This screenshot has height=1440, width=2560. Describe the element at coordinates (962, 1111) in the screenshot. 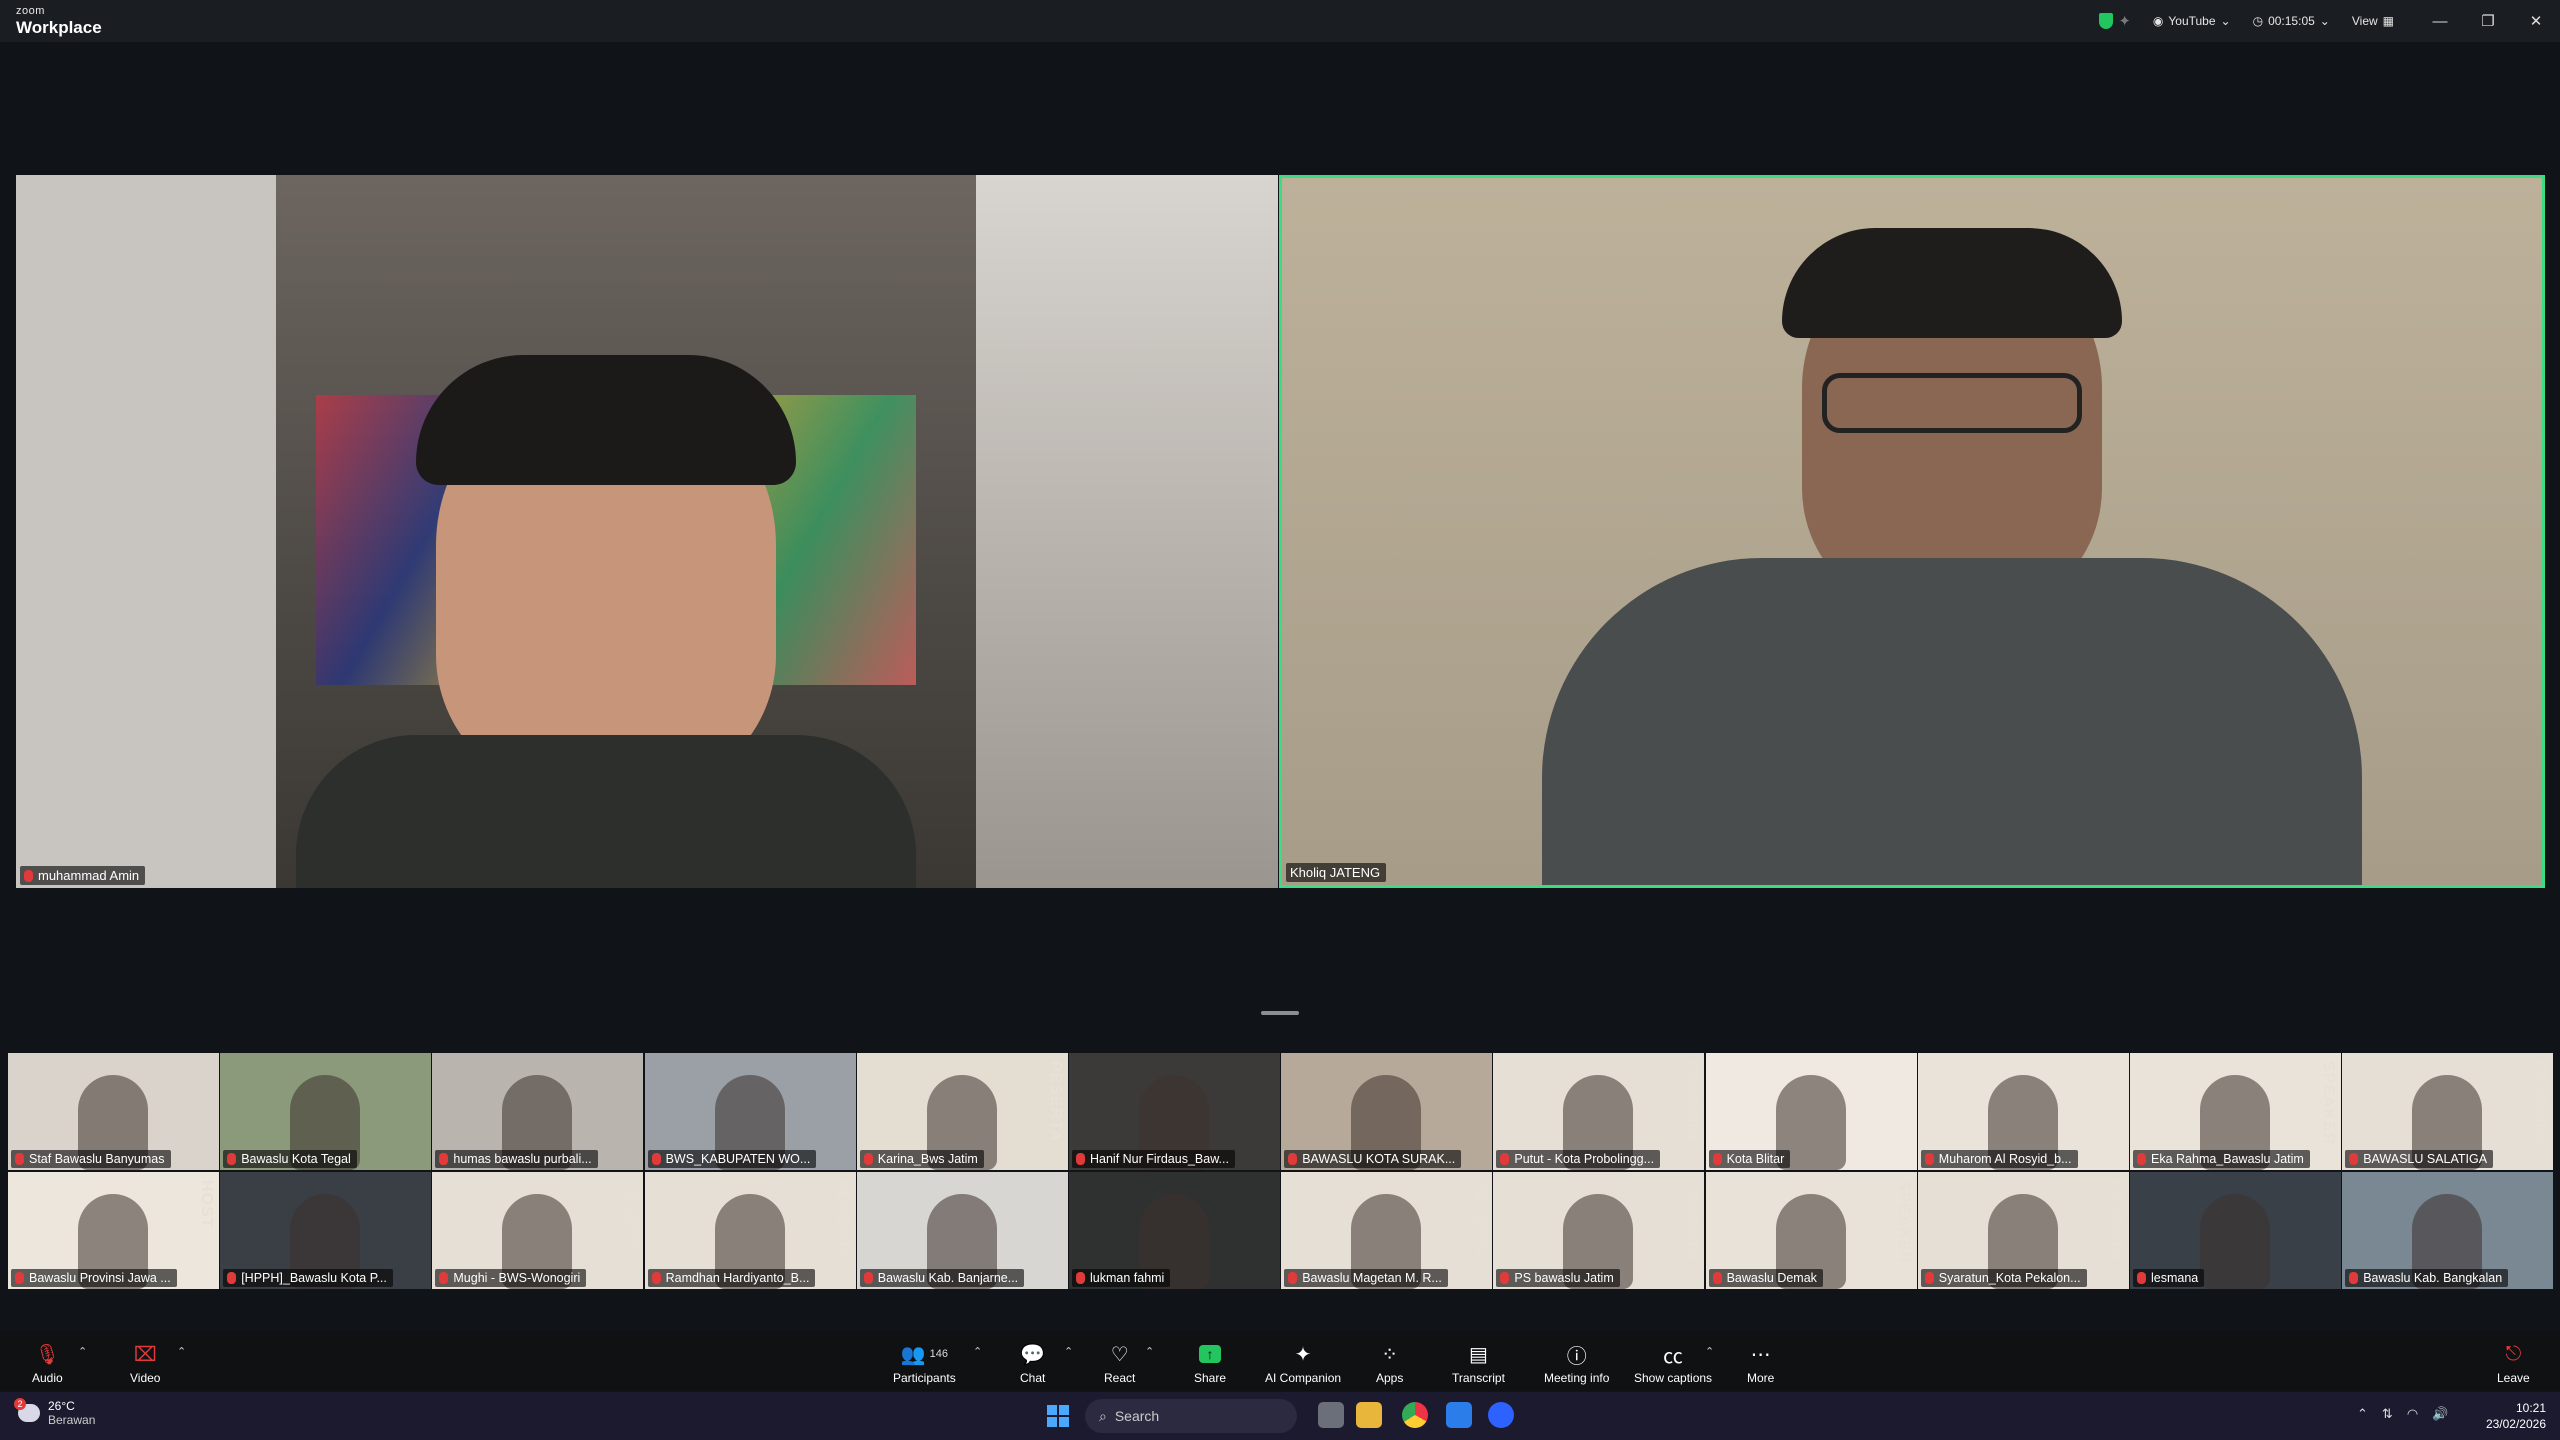

I see `gallery-tile: PESERTA Karina_Bws Jatim` at that location.